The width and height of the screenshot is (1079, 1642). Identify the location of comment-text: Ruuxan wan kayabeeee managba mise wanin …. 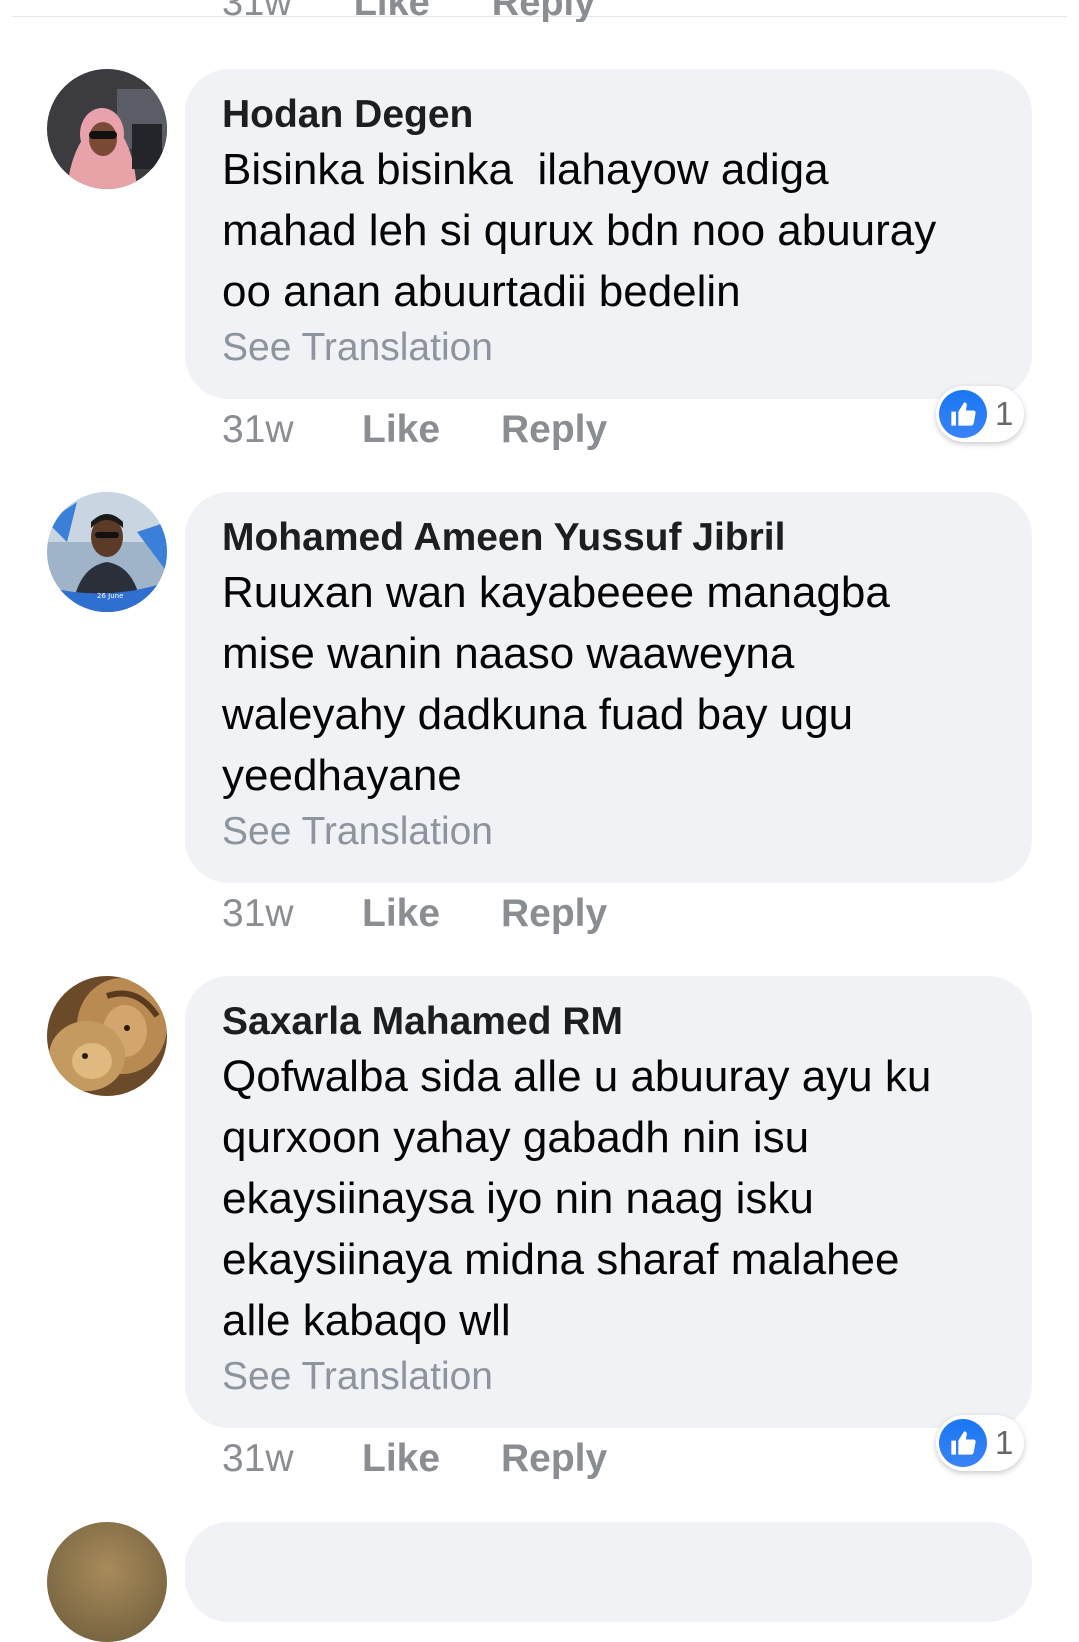
(556, 684).